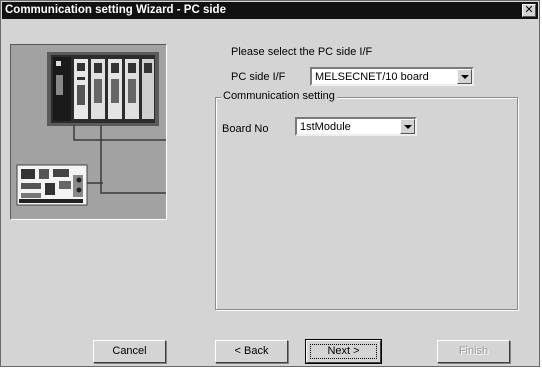  What do you see at coordinates (473, 351) in the screenshot?
I see `finish-button: Finish` at bounding box center [473, 351].